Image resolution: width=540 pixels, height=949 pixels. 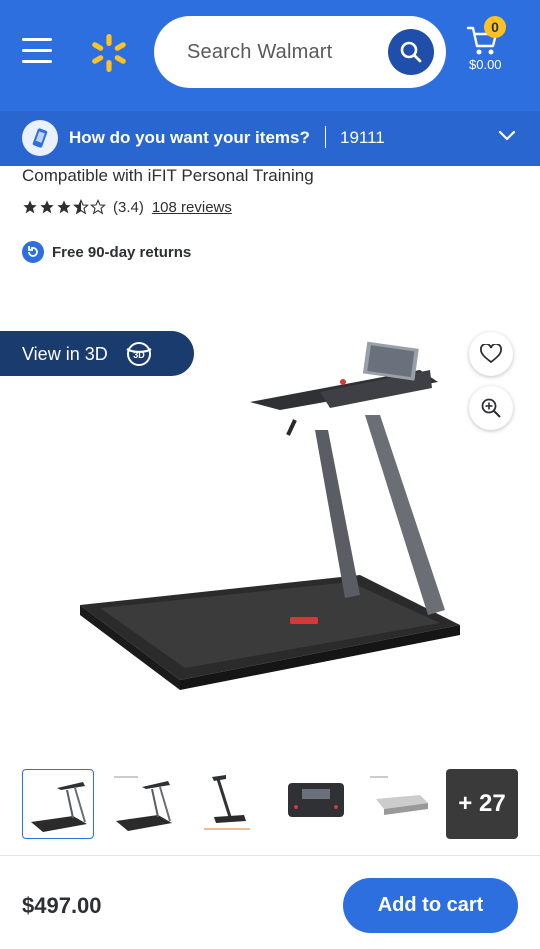 What do you see at coordinates (430, 905) in the screenshot?
I see `add-to-cart-button: Add to cart` at bounding box center [430, 905].